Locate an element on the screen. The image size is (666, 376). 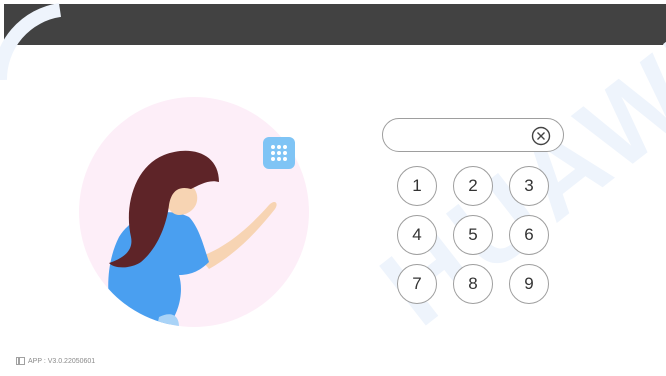
key-4: 4 is located at coordinates (417, 235).